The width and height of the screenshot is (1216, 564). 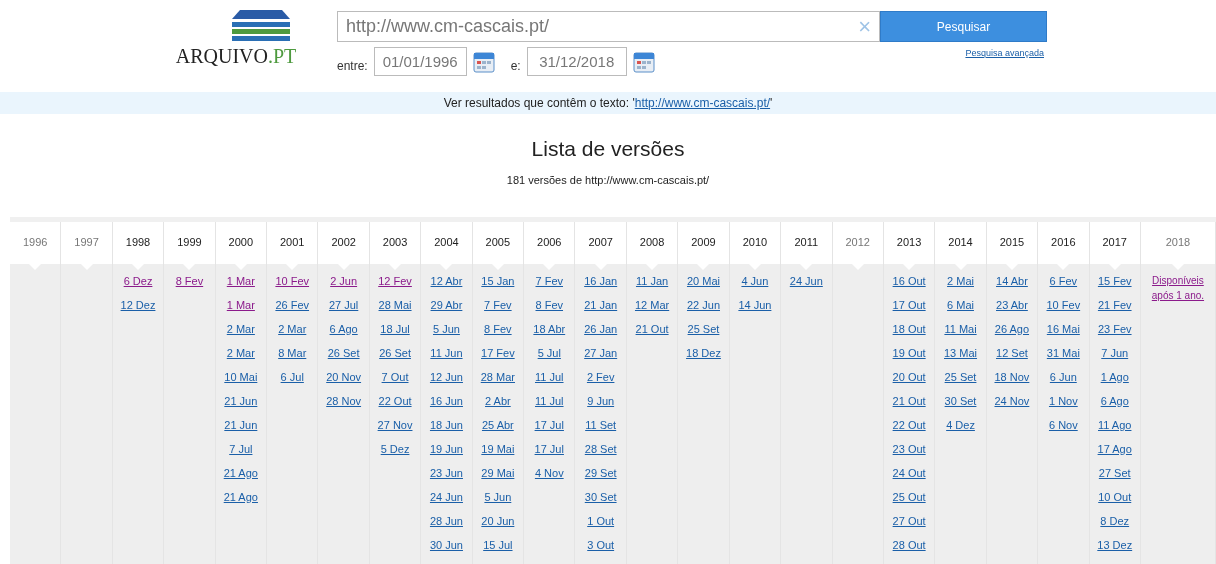 What do you see at coordinates (498, 353) in the screenshot?
I see `version-link: 17 Fev` at bounding box center [498, 353].